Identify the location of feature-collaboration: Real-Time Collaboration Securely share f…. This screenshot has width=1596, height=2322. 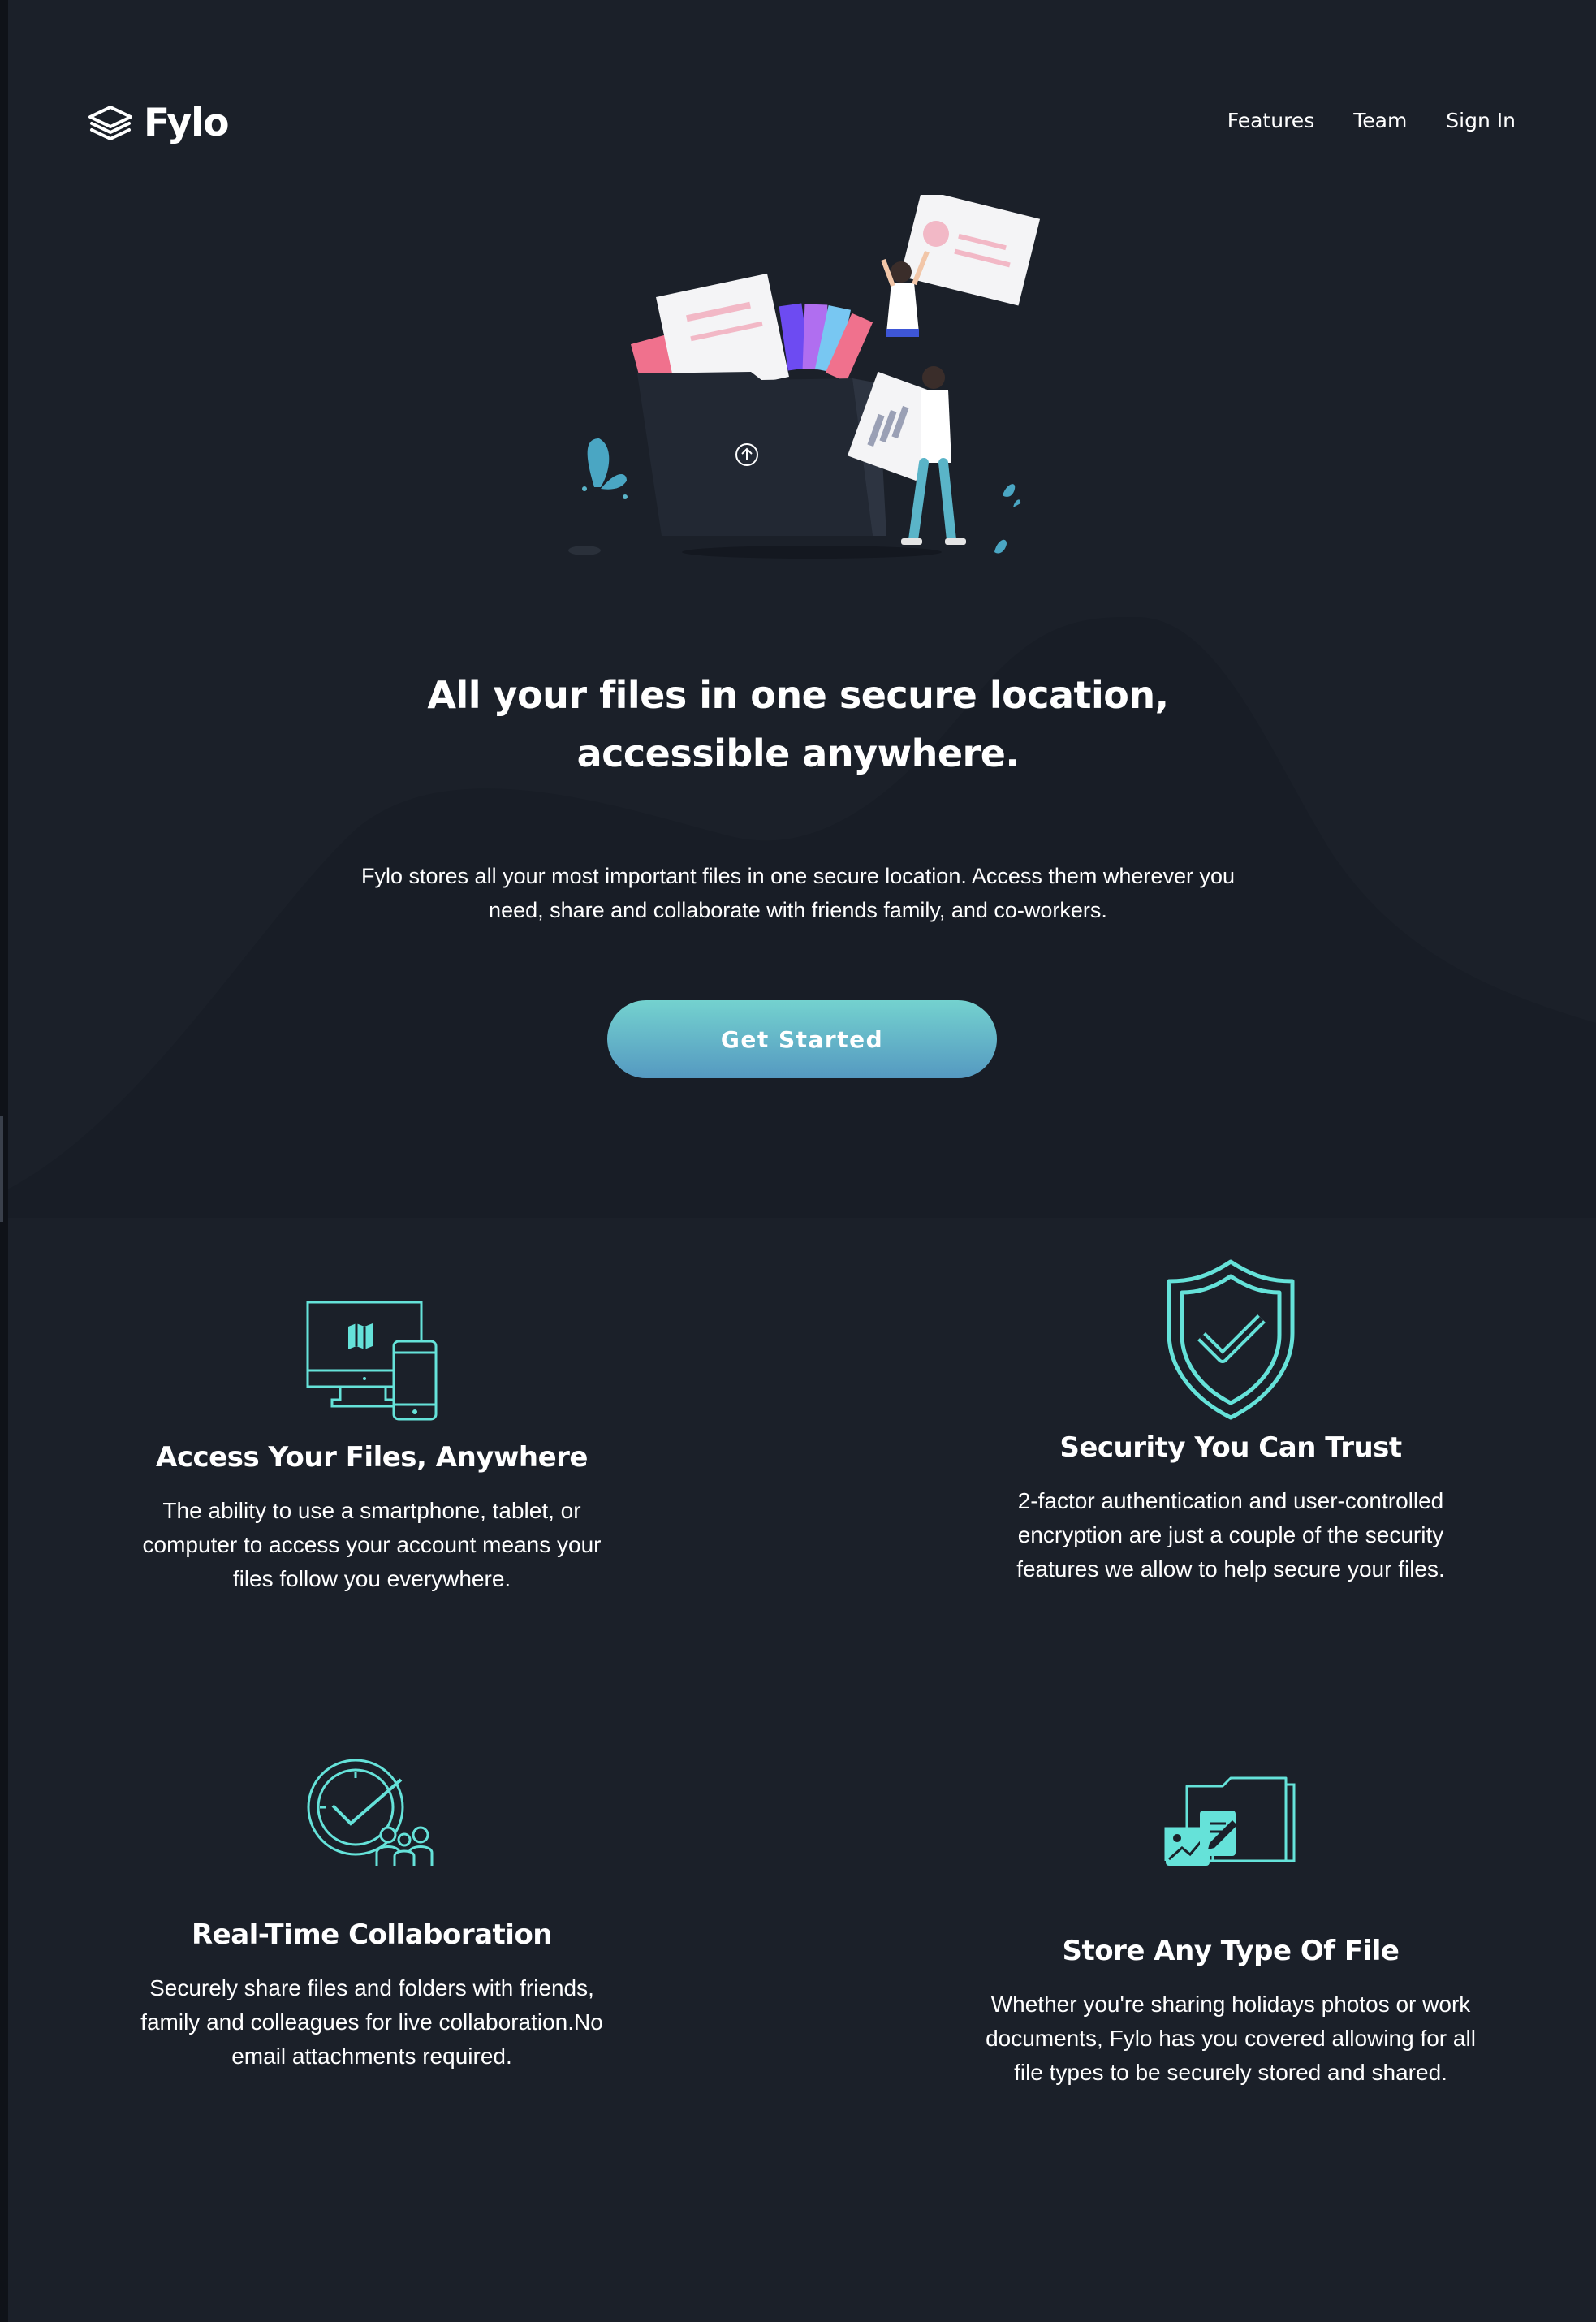
(372, 1906).